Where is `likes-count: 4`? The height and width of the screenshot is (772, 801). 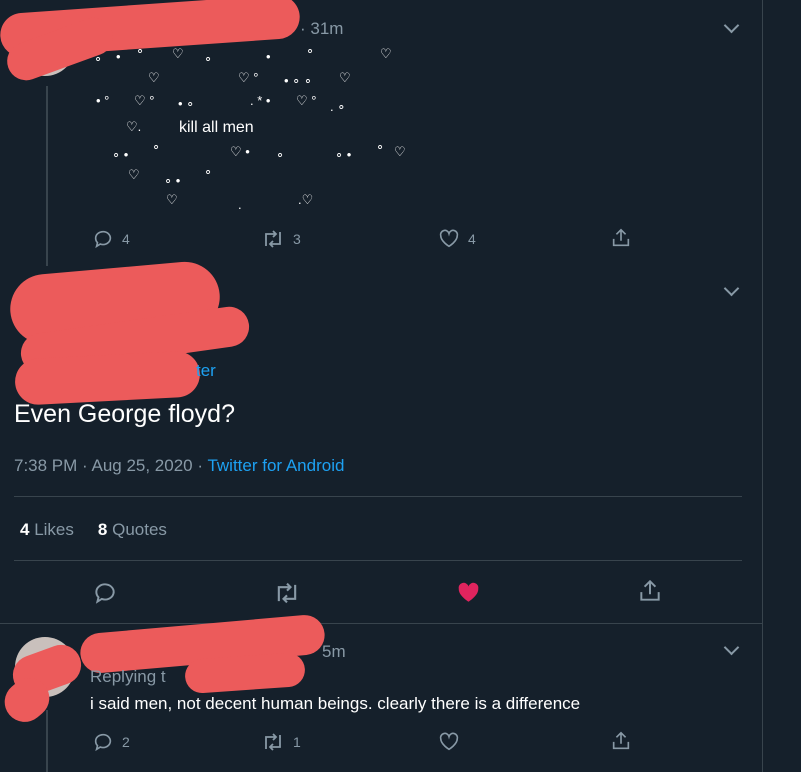 likes-count: 4 is located at coordinates (25, 529).